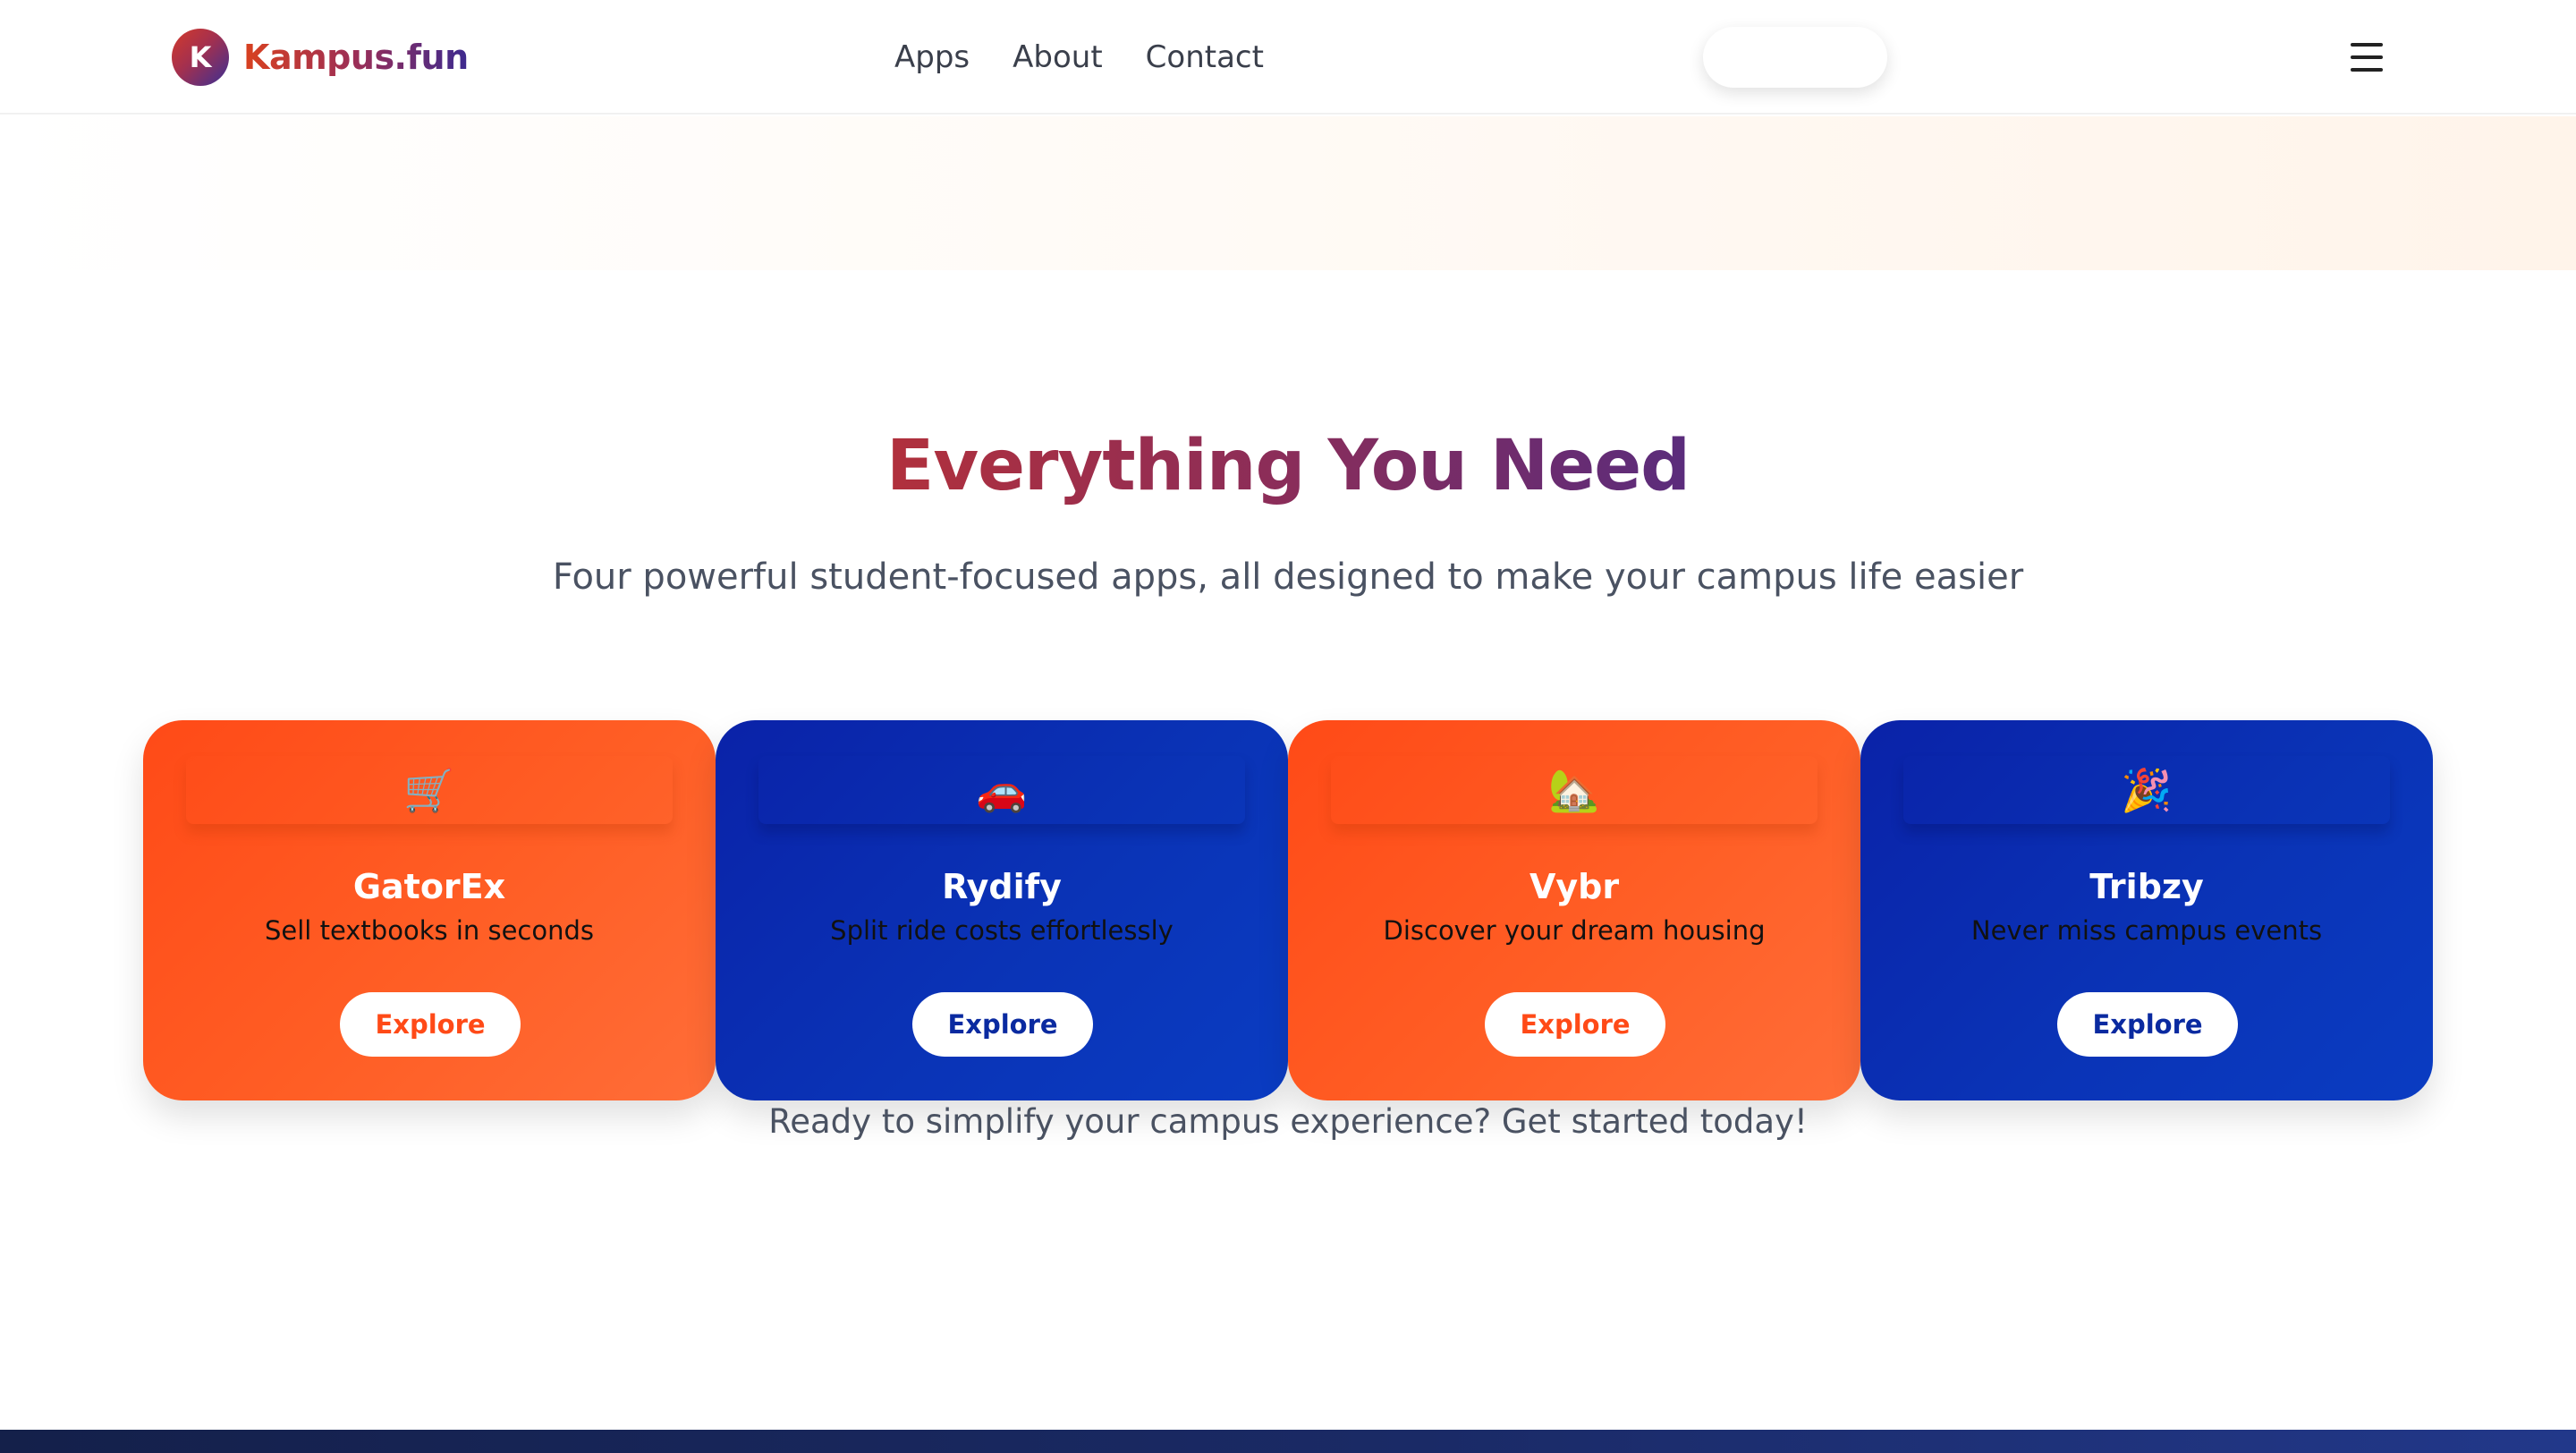 This screenshot has height=1453, width=2576. I want to click on brand-logo-link: K Kampus.fun, so click(320, 57).